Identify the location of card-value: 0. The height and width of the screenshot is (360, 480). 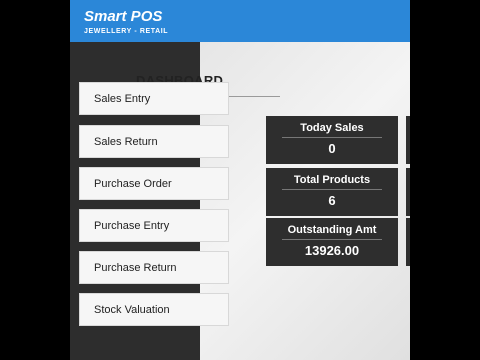
(332, 148).